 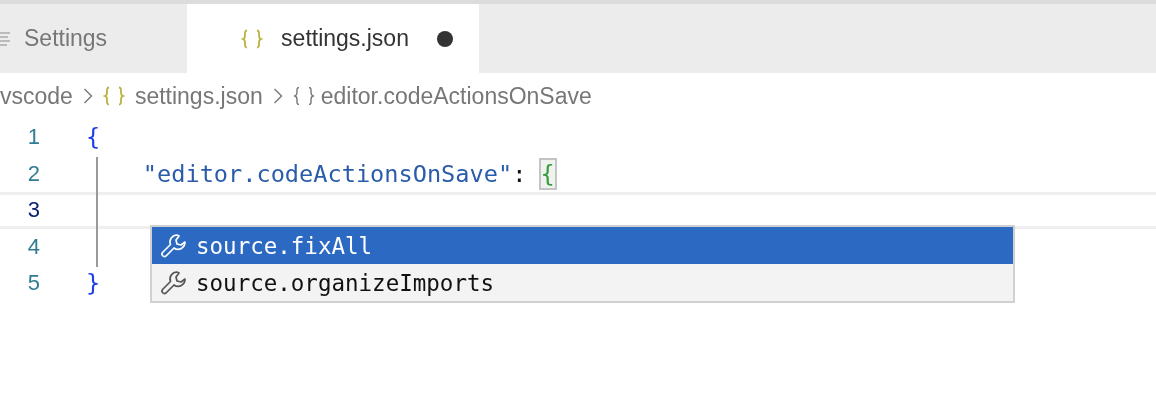 What do you see at coordinates (33, 283) in the screenshot?
I see `line-number: 5` at bounding box center [33, 283].